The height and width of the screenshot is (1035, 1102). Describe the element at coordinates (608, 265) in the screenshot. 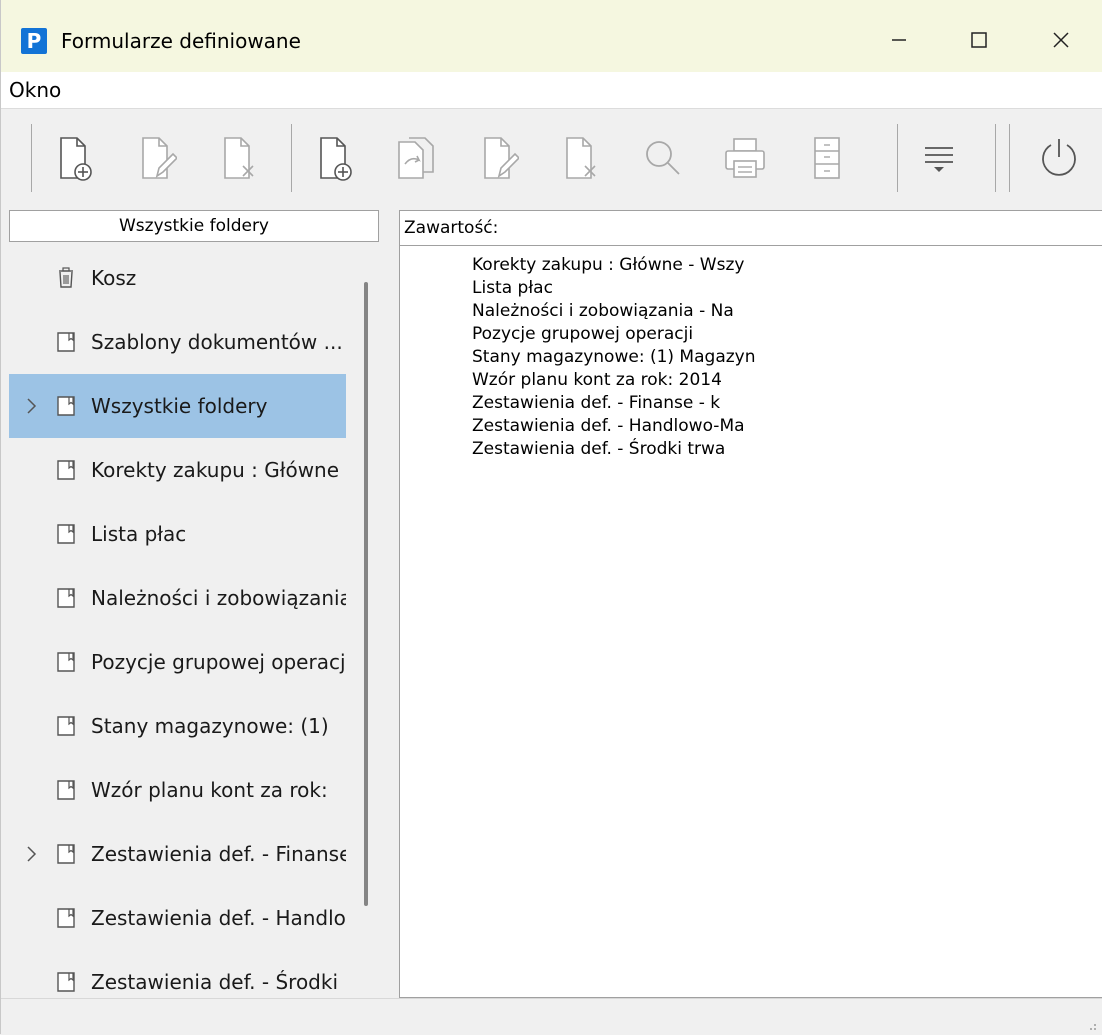

I see `list-item: Korekty zakupu : Główne - Wszy` at that location.